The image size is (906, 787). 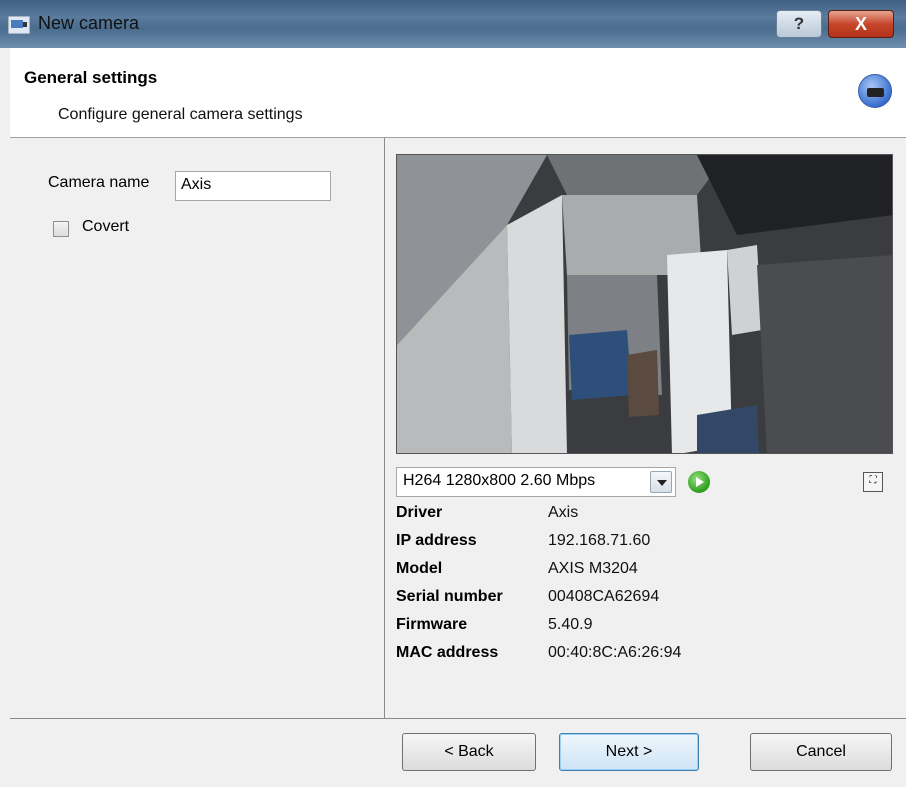 I want to click on camera-name-label: Camera name, so click(x=99, y=182).